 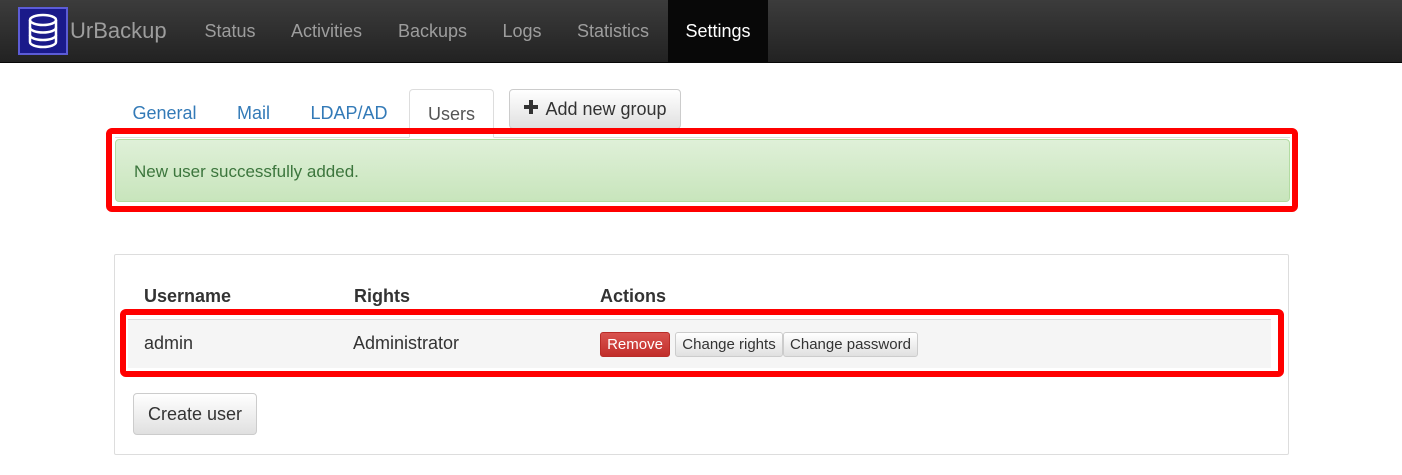 What do you see at coordinates (169, 343) in the screenshot?
I see `cell-username: admin` at bounding box center [169, 343].